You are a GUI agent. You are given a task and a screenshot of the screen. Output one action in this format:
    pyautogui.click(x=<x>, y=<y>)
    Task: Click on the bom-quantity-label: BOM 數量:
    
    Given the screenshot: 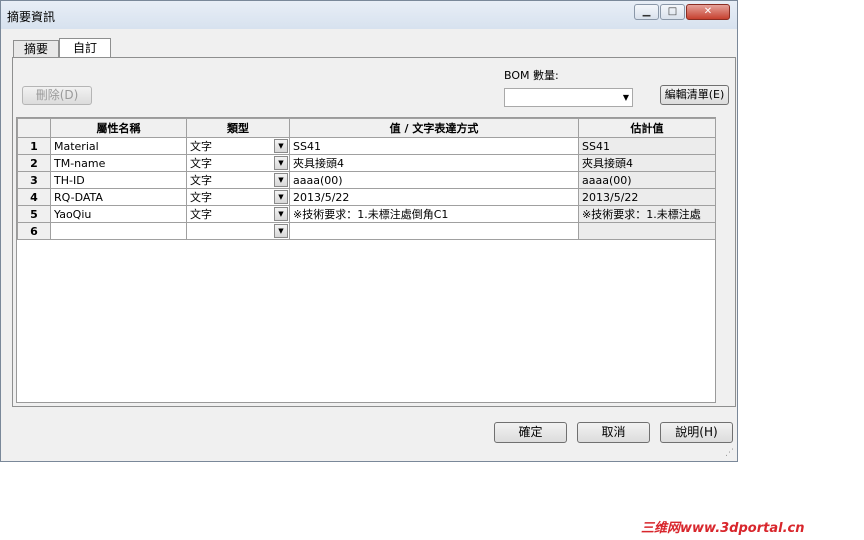 What is the action you would take?
    pyautogui.click(x=531, y=75)
    